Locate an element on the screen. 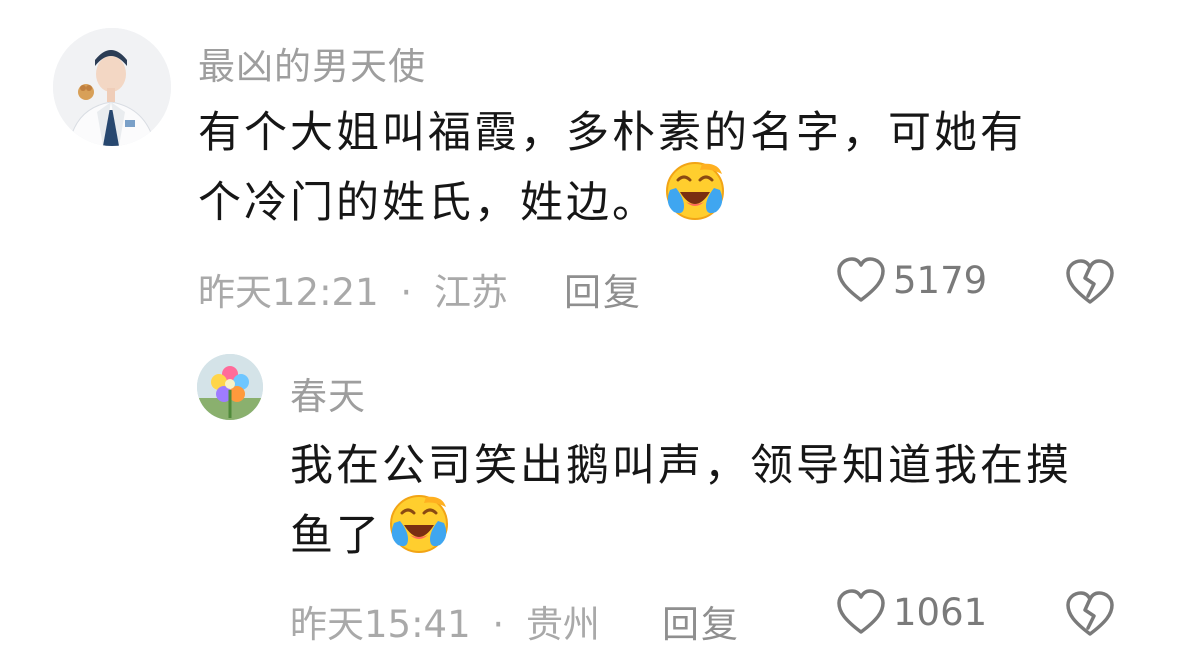 The height and width of the screenshot is (670, 1179). avatar is located at coordinates (230, 387).